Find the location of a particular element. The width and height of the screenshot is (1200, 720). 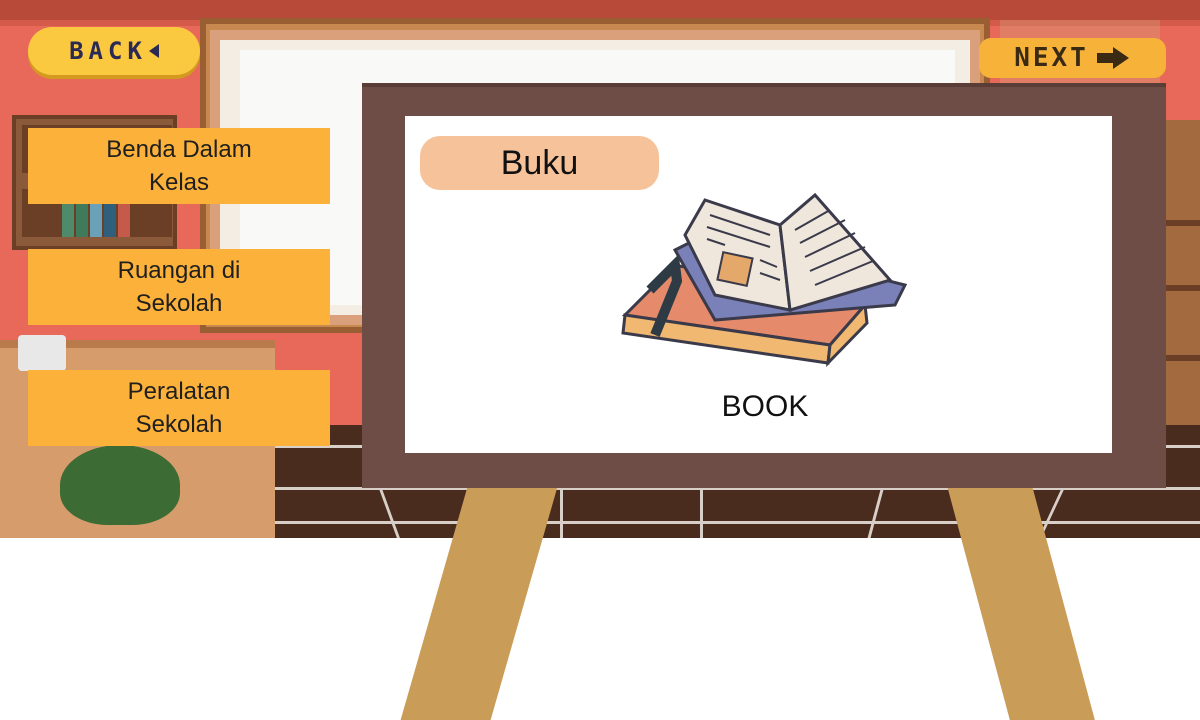

menu-item-label: Benda Dalam Kelas is located at coordinates (179, 166).